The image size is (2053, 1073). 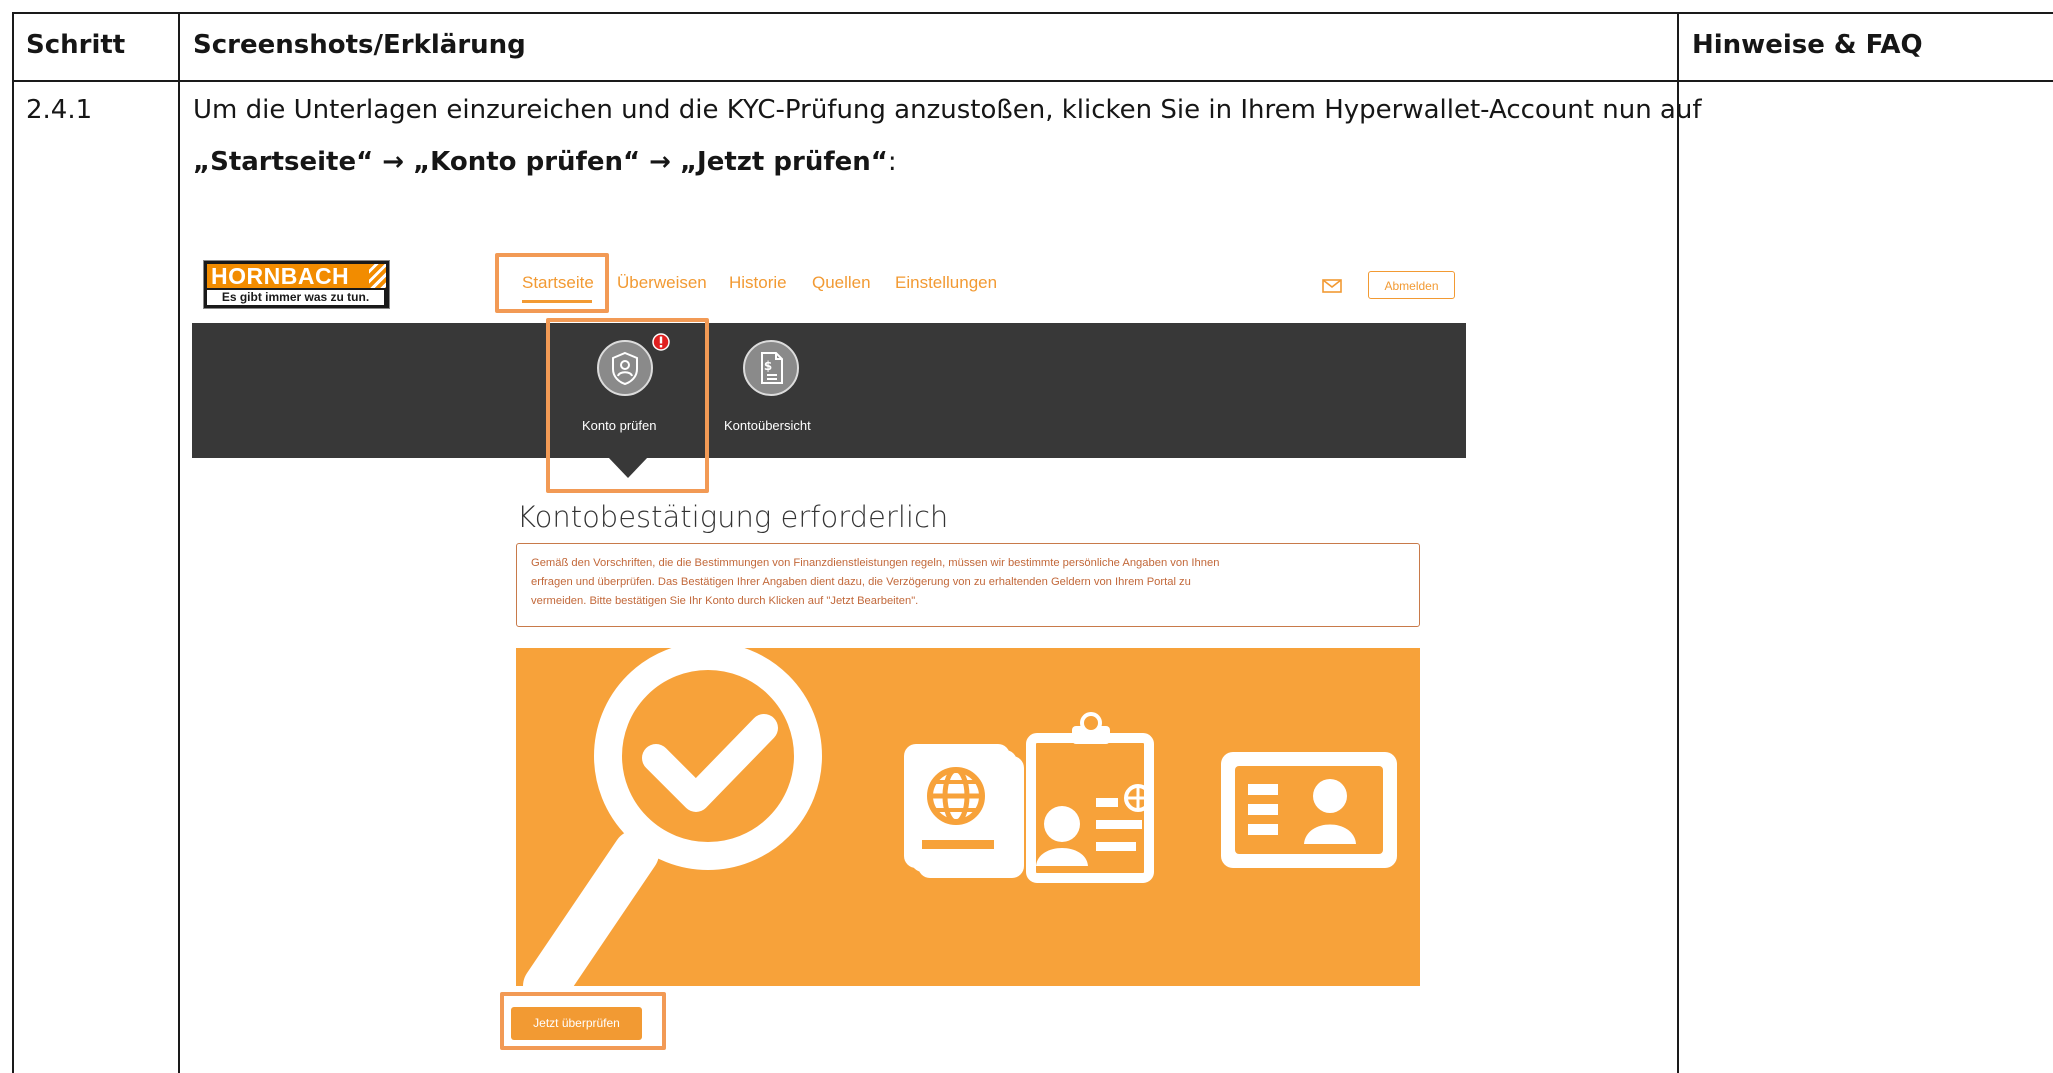 I want to click on document-dollar-icon: $, so click(x=771, y=368).